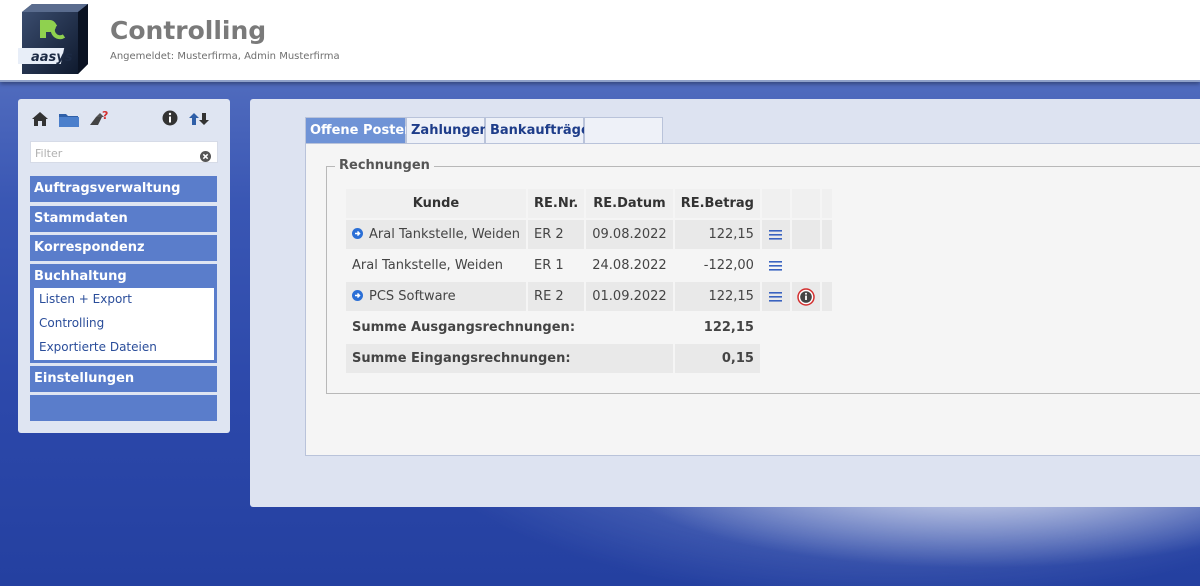  I want to click on sum-in-value: 0,15, so click(717, 358).